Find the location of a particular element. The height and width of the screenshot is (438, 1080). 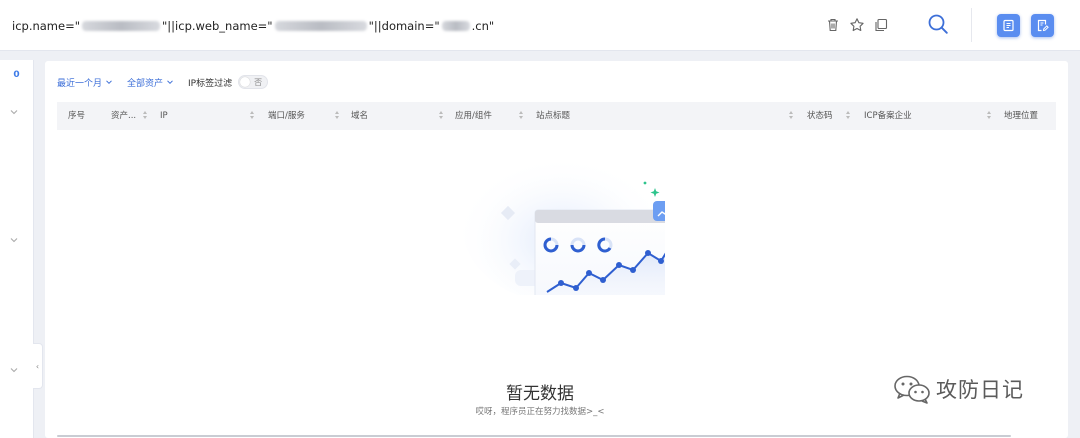

filter-bar: 最近一个月 全部资产 IP标签过滤 否 is located at coordinates (163, 82).